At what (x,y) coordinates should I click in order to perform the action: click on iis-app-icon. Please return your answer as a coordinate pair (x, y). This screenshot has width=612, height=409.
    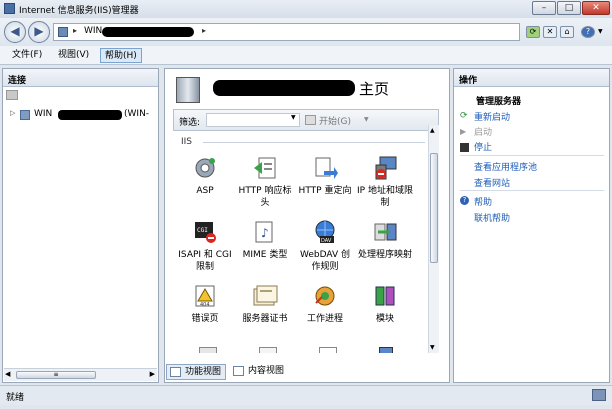
    Looking at the image, I should click on (9, 8).